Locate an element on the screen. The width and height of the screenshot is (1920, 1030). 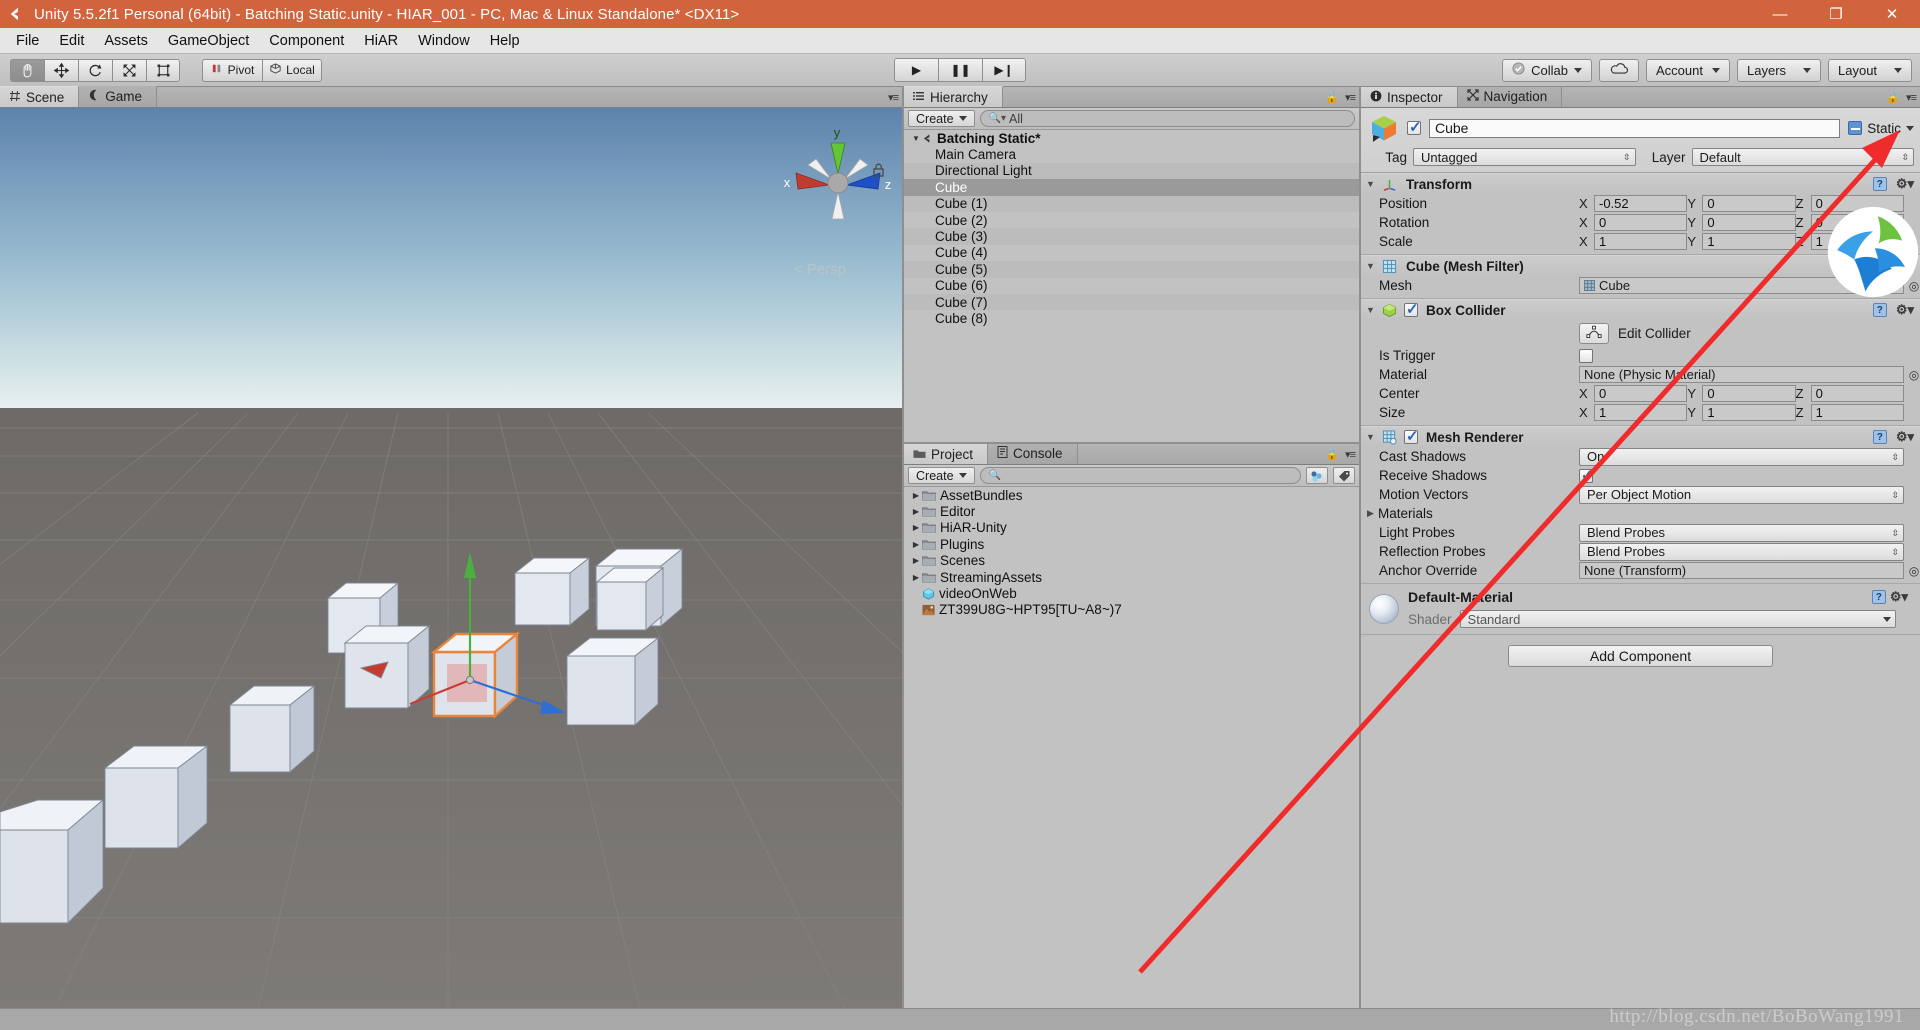
receive-shadows-checkbox is located at coordinates (1586, 475).